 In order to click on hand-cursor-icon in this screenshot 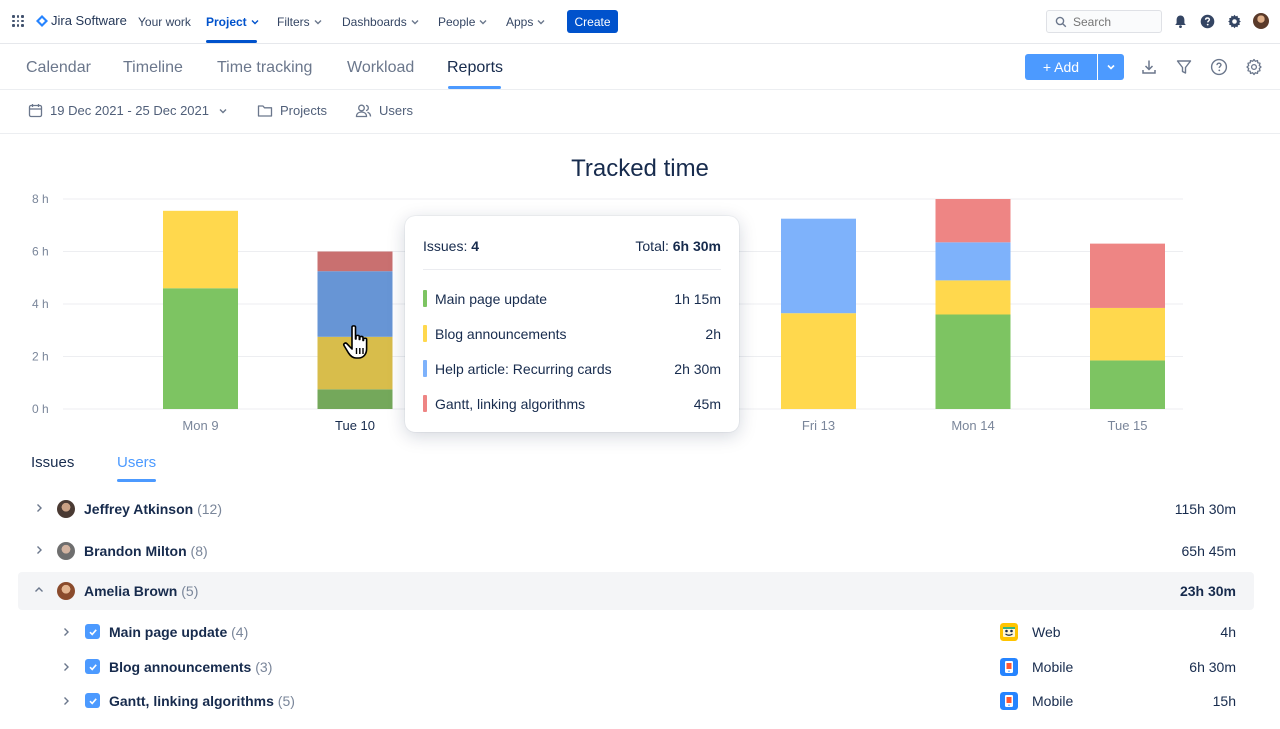, I will do `click(355, 342)`.